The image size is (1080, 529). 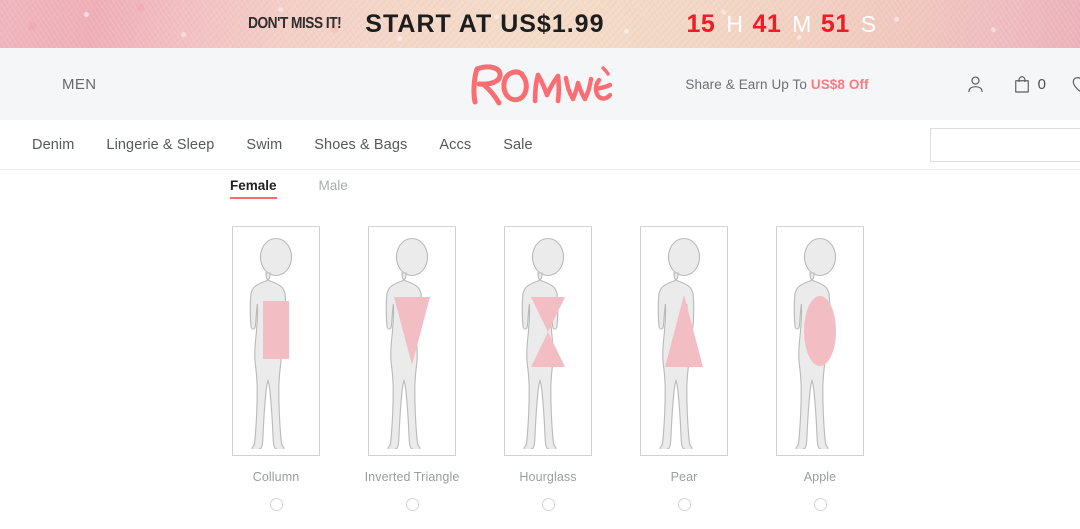 I want to click on highlight-rectangle, so click(x=276, y=330).